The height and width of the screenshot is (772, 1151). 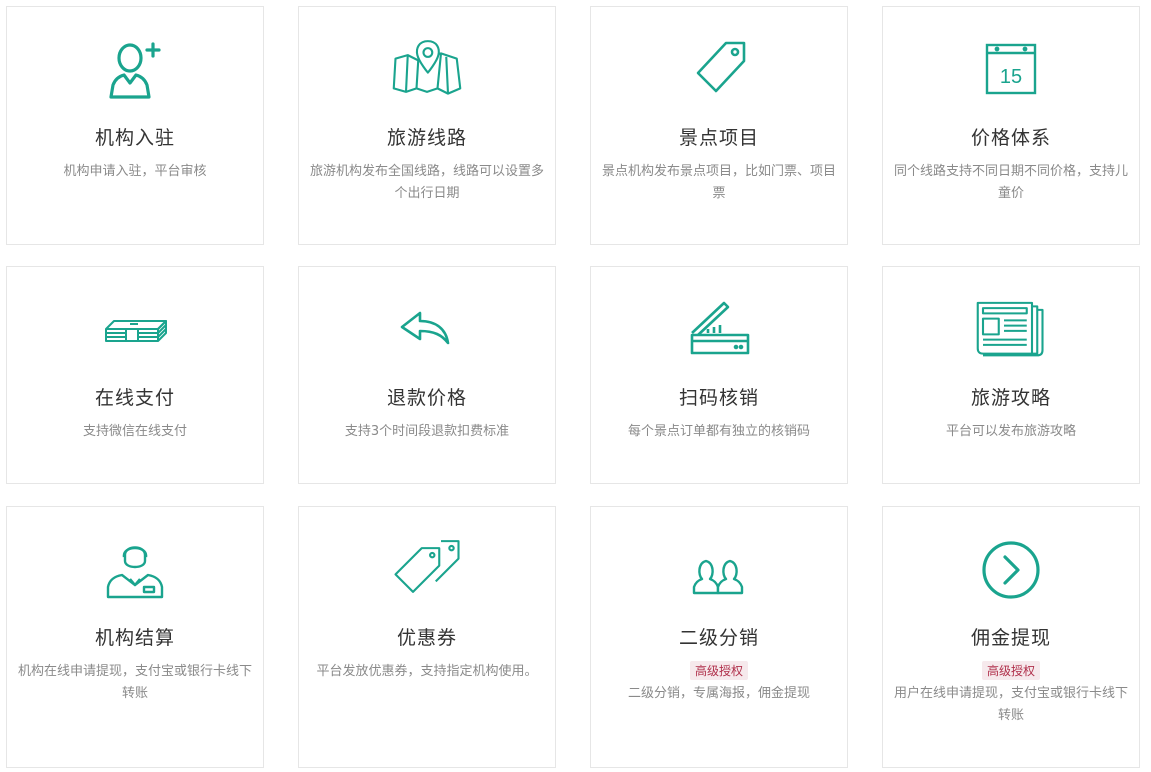 I want to click on cash-icon, so click(x=135, y=330).